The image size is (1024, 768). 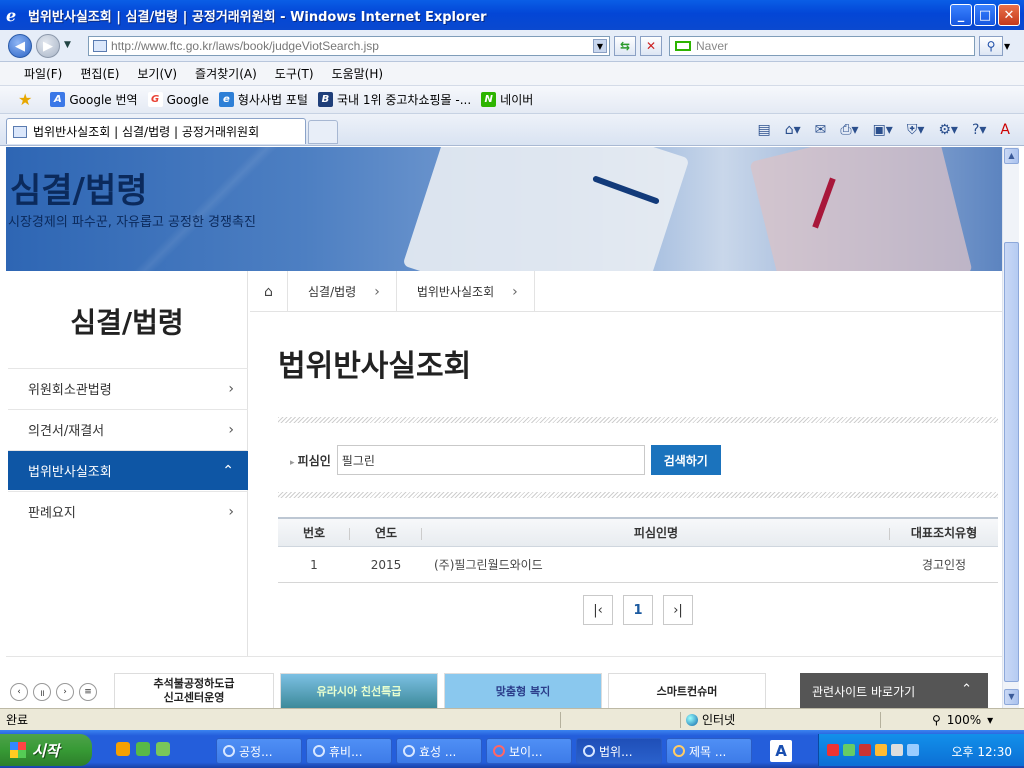 I want to click on search-submit-button: 검색하기, so click(x=685, y=460).